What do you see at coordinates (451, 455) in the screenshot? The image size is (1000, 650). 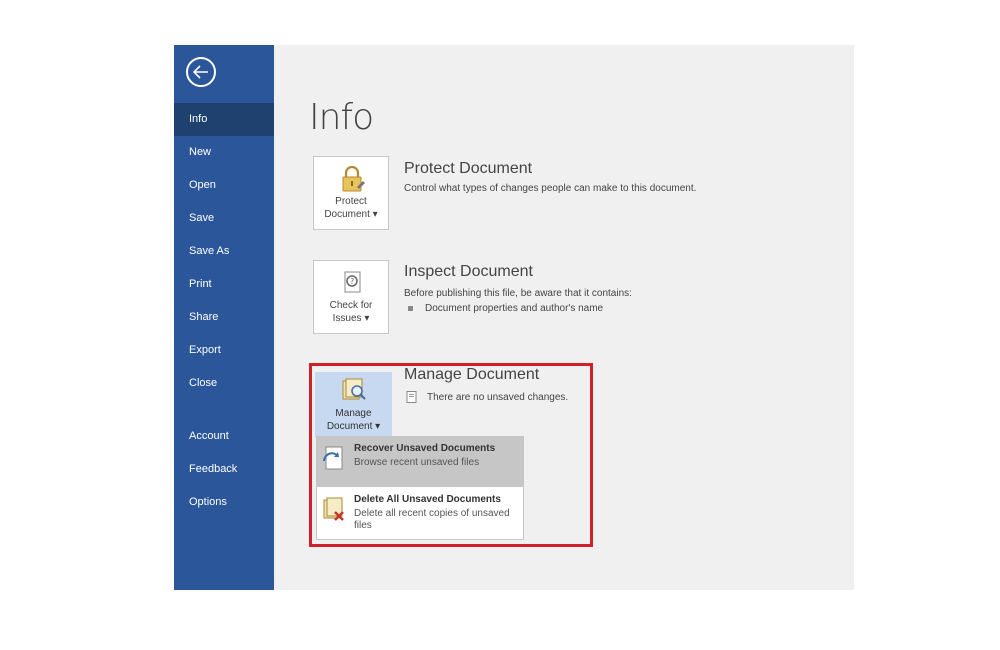 I see `highlight-annotation-box` at bounding box center [451, 455].